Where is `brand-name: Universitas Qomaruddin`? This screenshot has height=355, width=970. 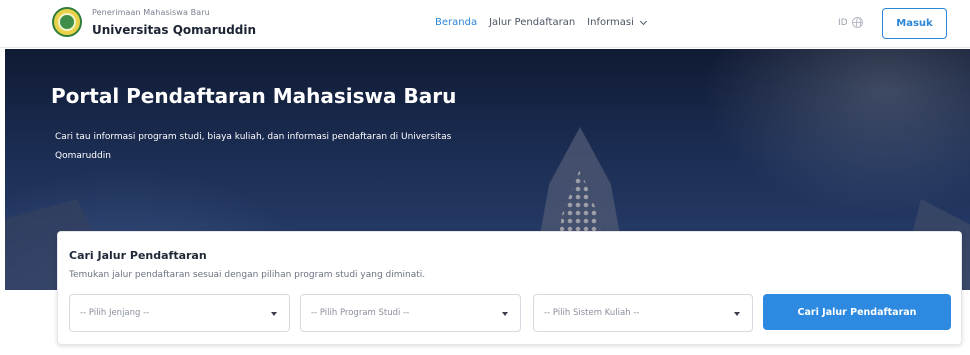
brand-name: Universitas Qomaruddin is located at coordinates (174, 29).